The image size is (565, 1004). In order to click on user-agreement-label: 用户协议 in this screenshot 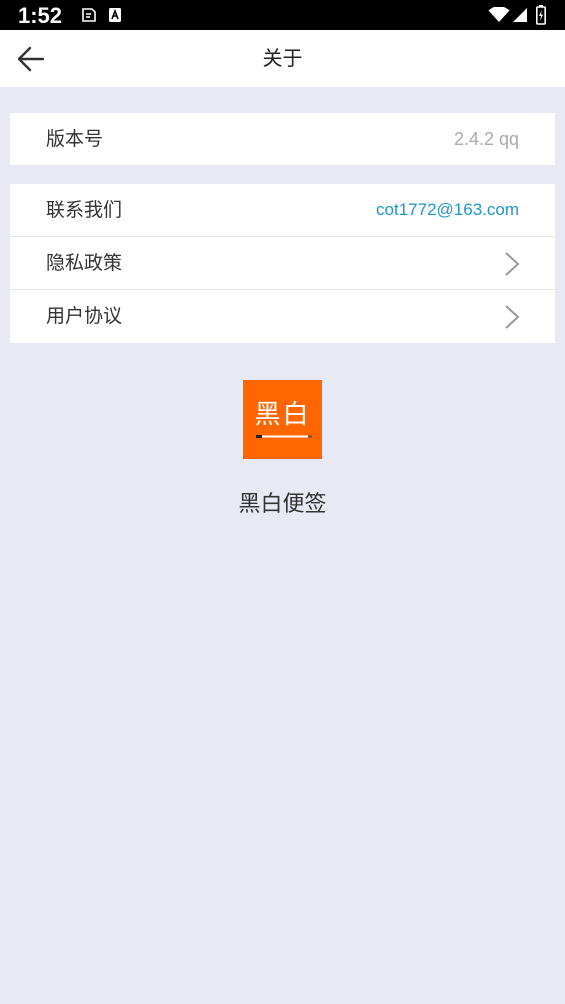, I will do `click(84, 316)`.